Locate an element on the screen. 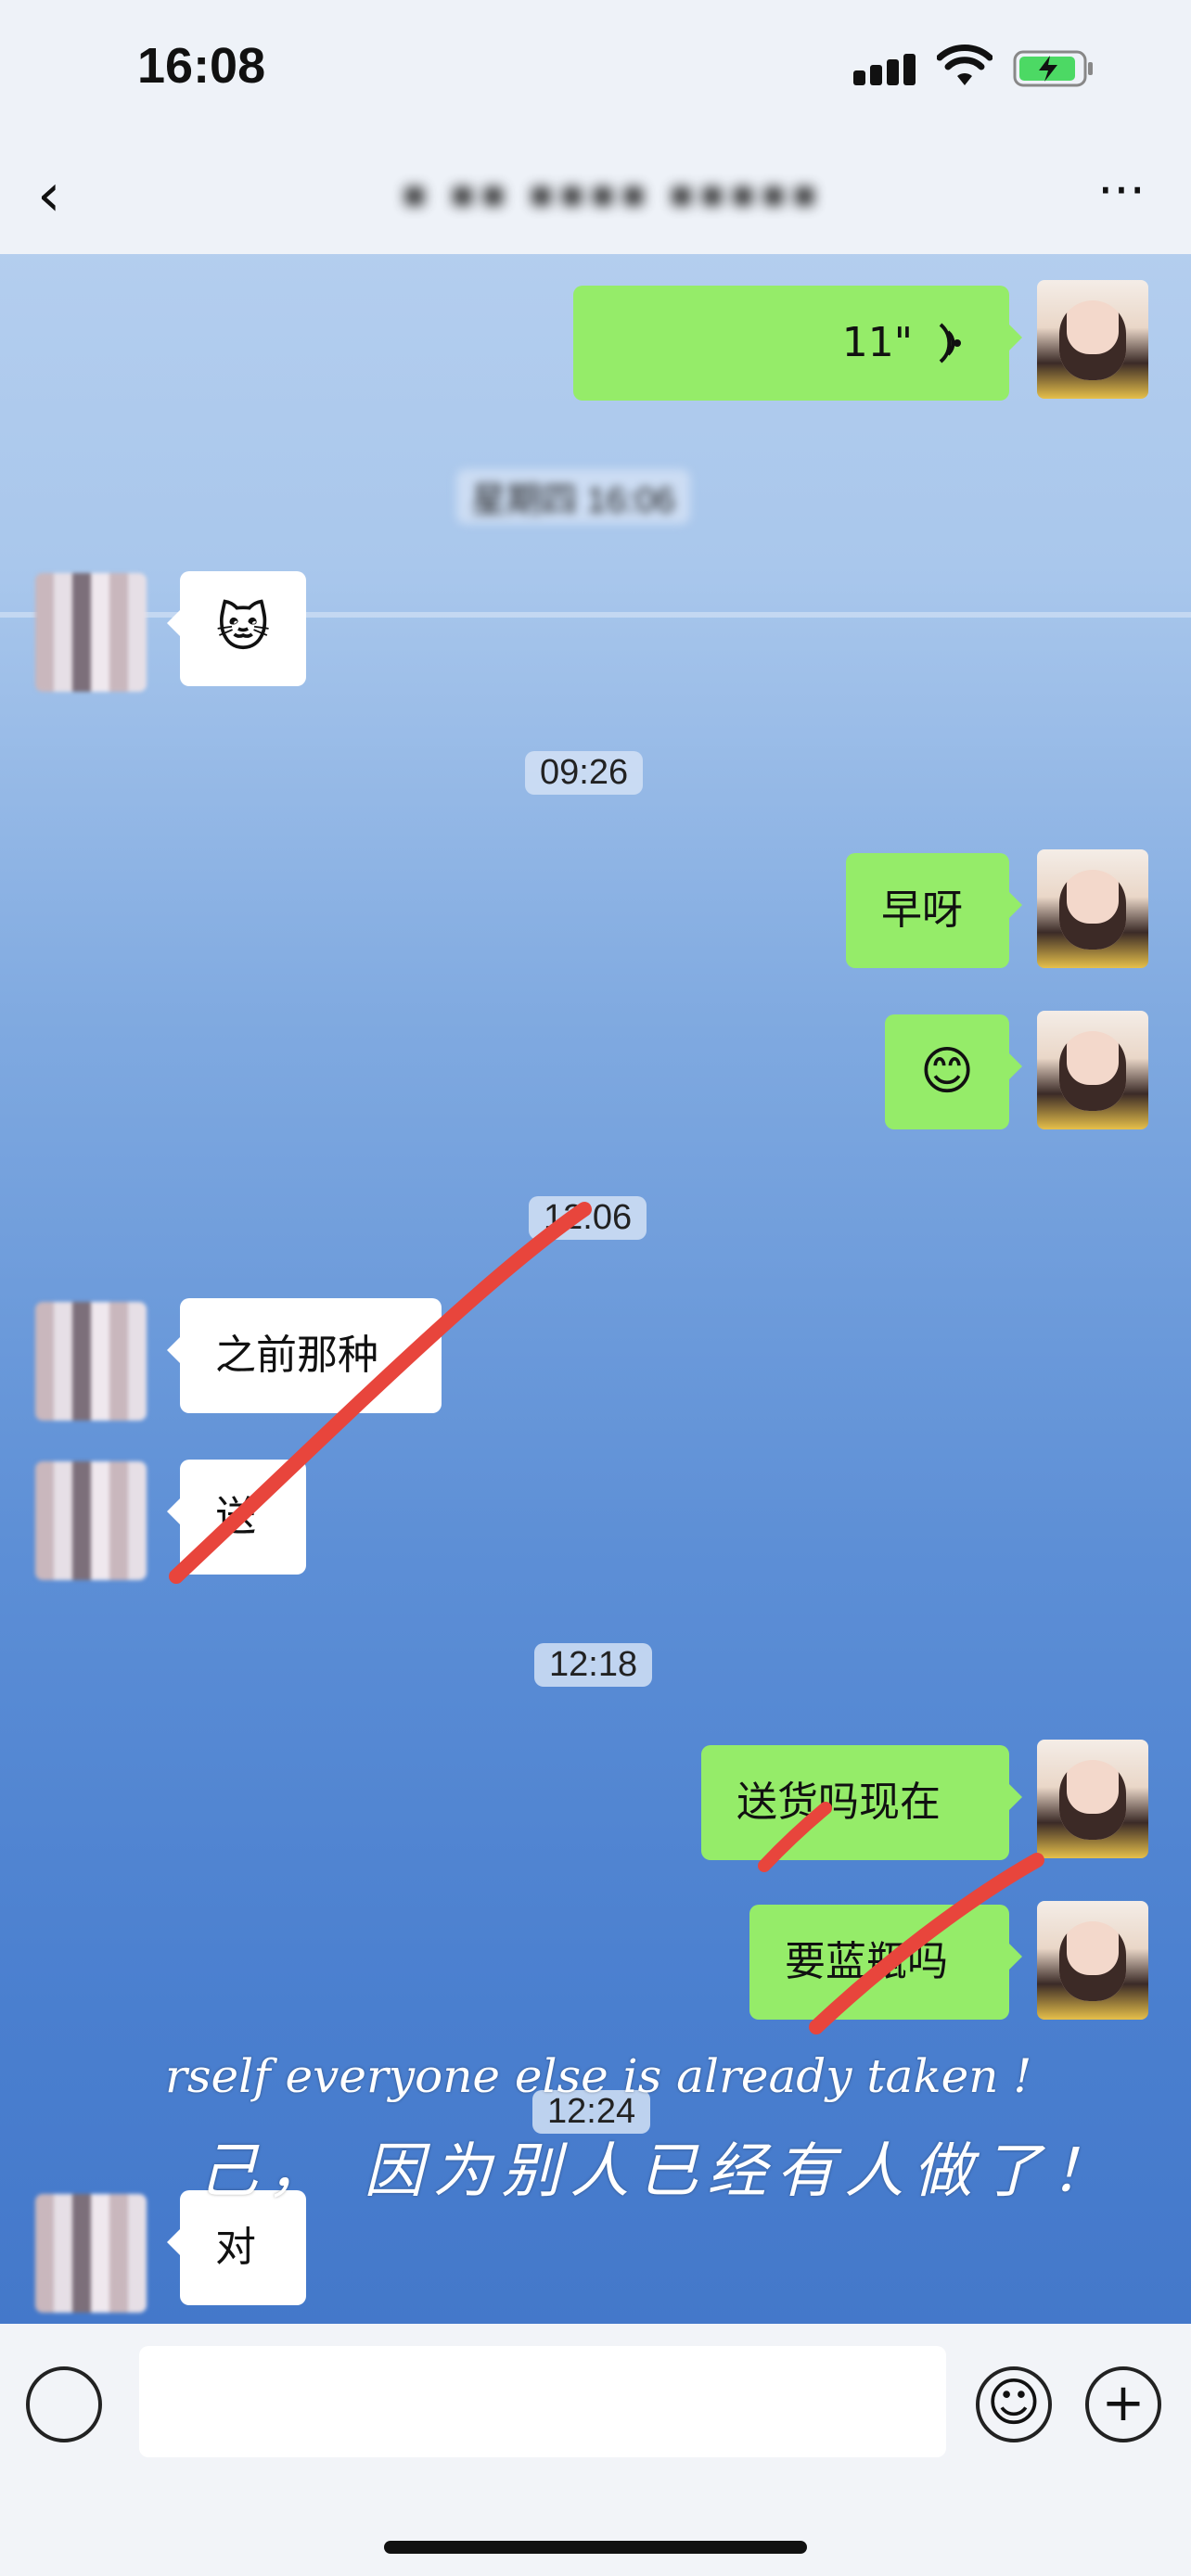 The width and height of the screenshot is (1191, 2576). voice-message-bubble: 11" is located at coordinates (797, 343).